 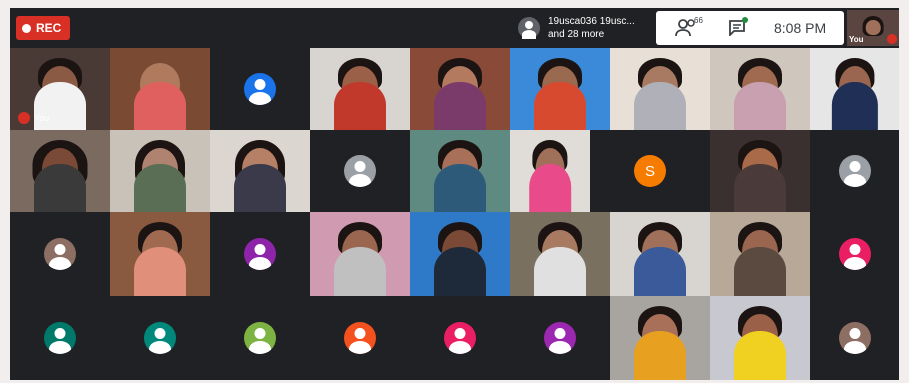 I want to click on self-view-thumbnail: You, so click(x=873, y=28).